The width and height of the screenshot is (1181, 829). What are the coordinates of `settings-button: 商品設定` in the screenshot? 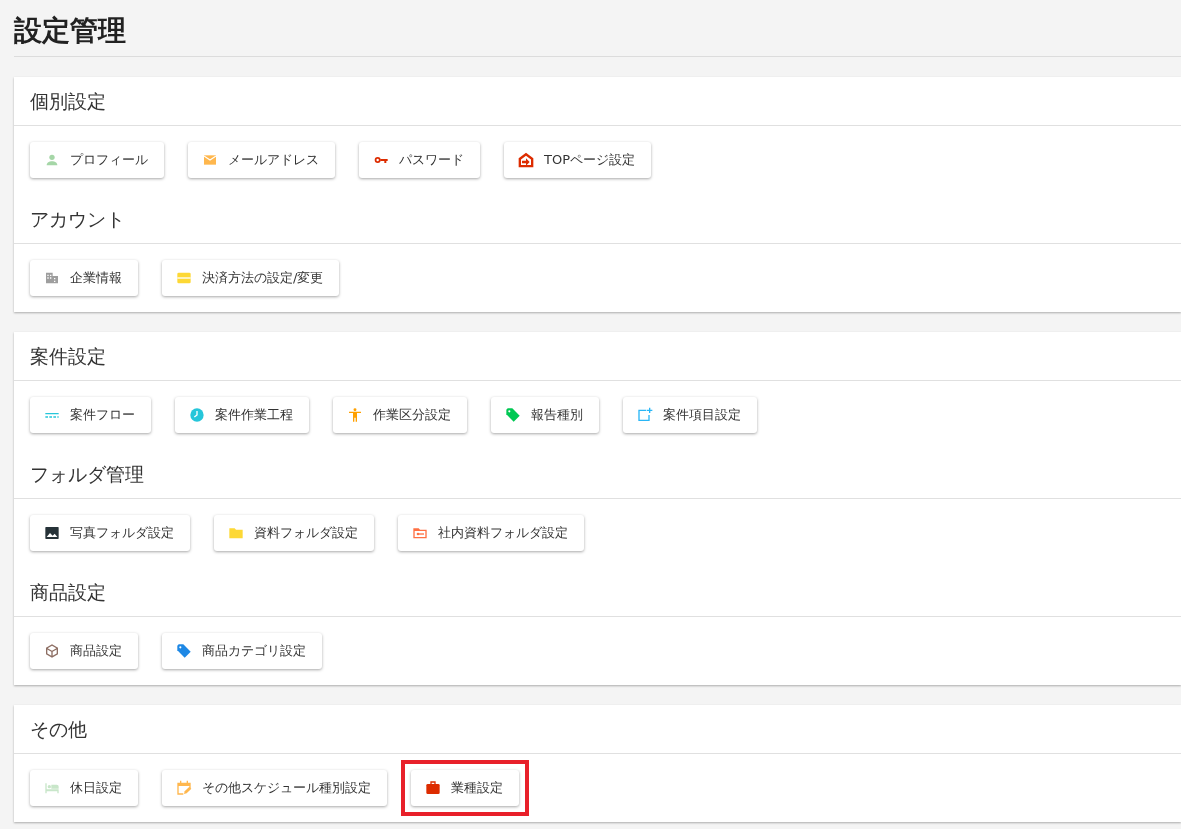 It's located at (84, 651).